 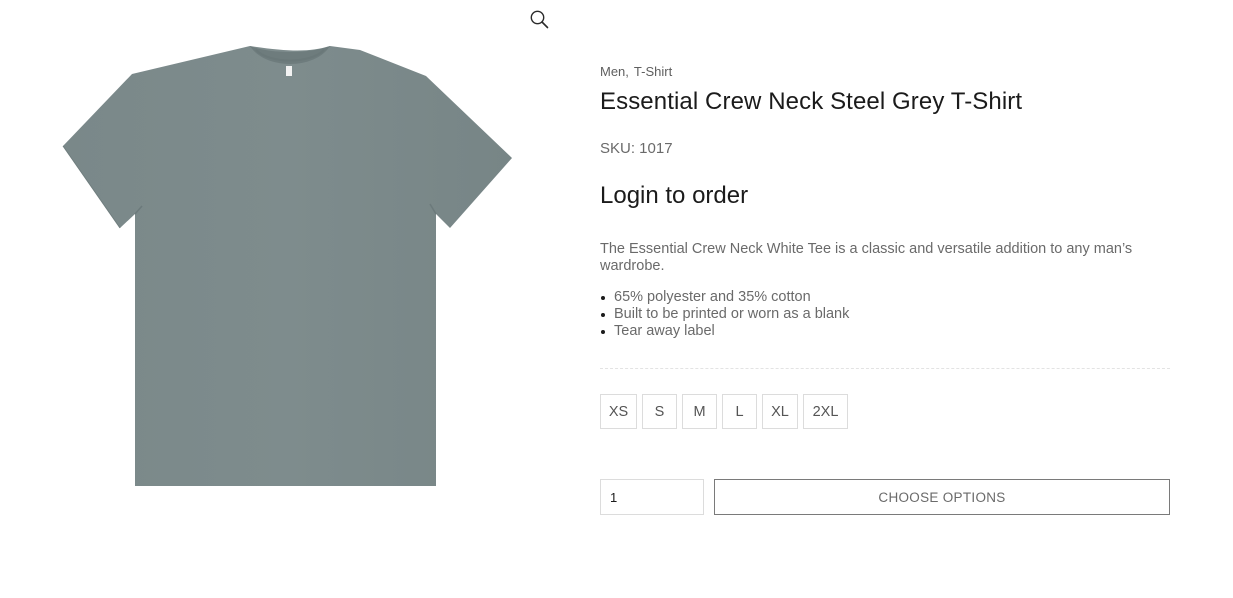 What do you see at coordinates (653, 71) in the screenshot?
I see `category-link-tshirt: T-Shirt` at bounding box center [653, 71].